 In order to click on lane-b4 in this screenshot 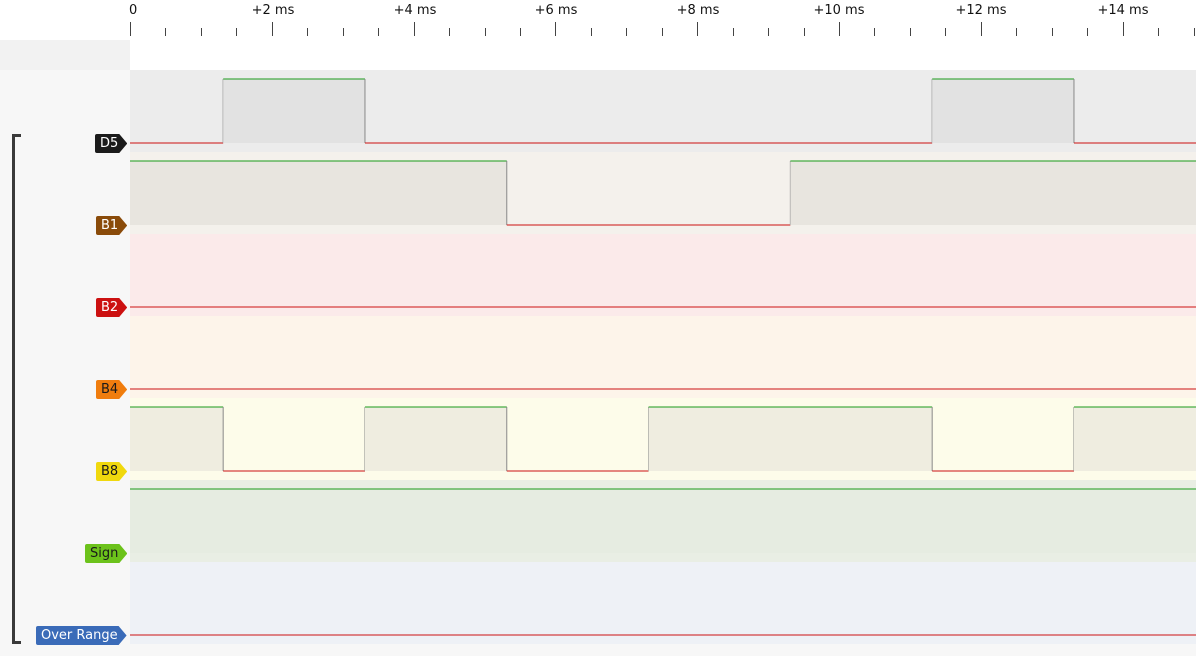, I will do `click(663, 357)`.